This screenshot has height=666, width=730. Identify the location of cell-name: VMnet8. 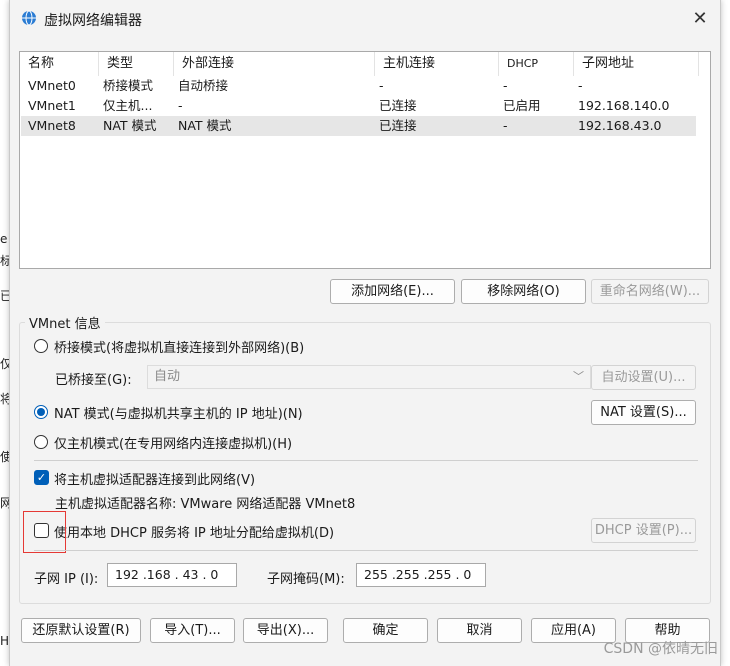
(52, 125).